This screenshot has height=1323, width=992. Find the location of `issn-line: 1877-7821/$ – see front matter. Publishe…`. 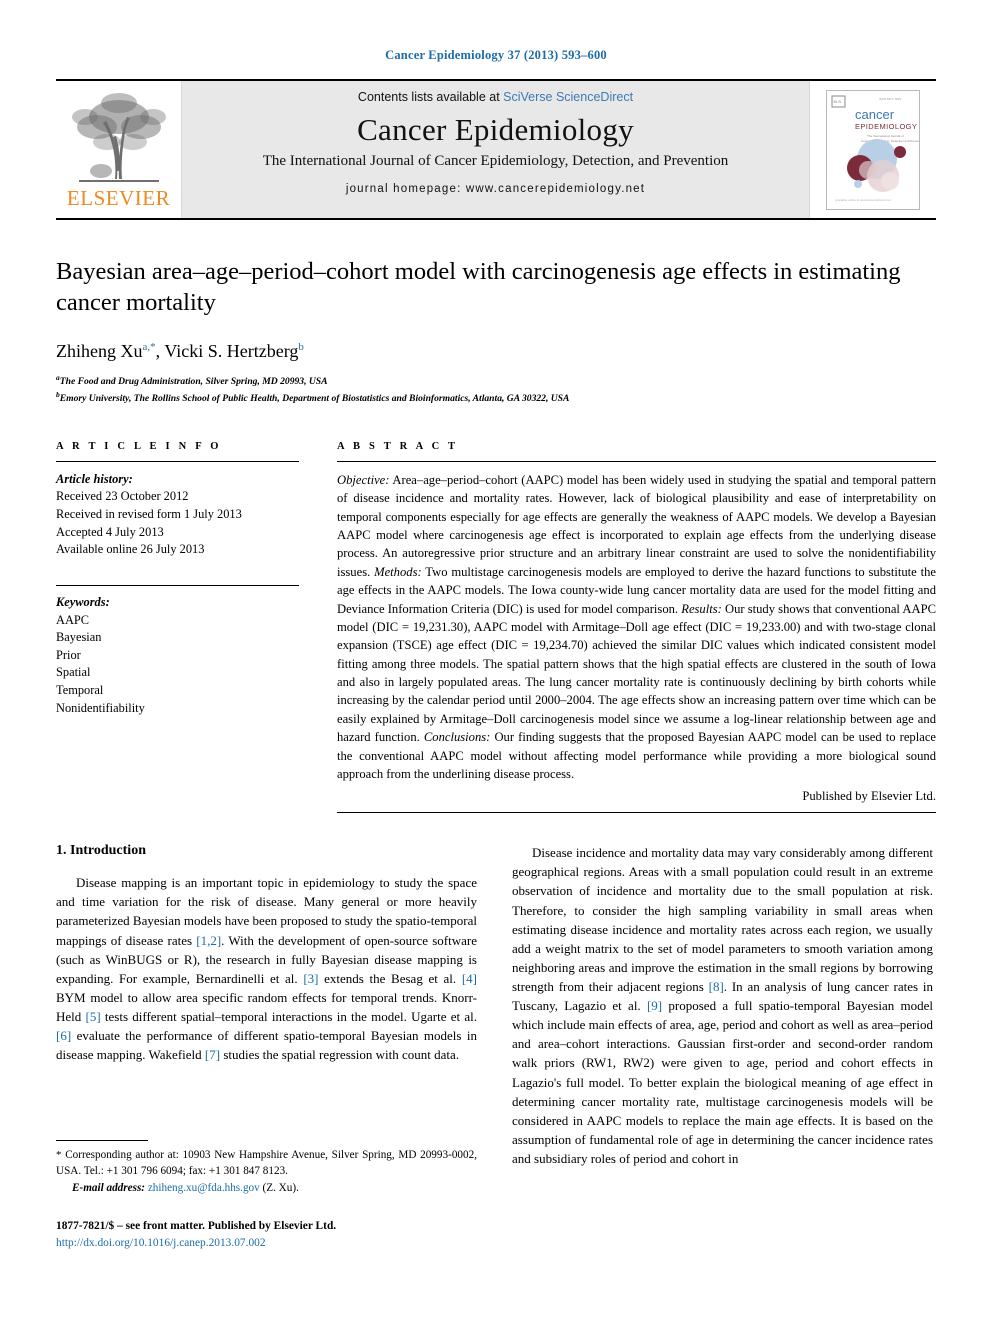

issn-line: 1877-7821/$ – see front matter. Publishe… is located at coordinates (196, 1226).